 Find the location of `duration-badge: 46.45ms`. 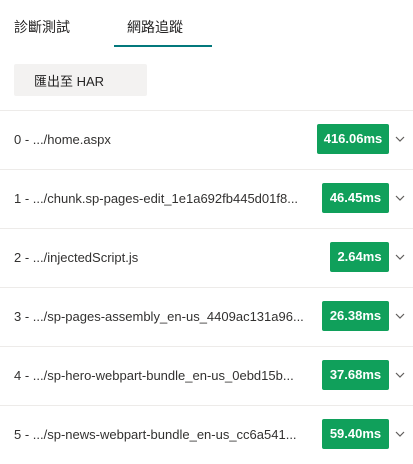

duration-badge: 46.45ms is located at coordinates (355, 198).